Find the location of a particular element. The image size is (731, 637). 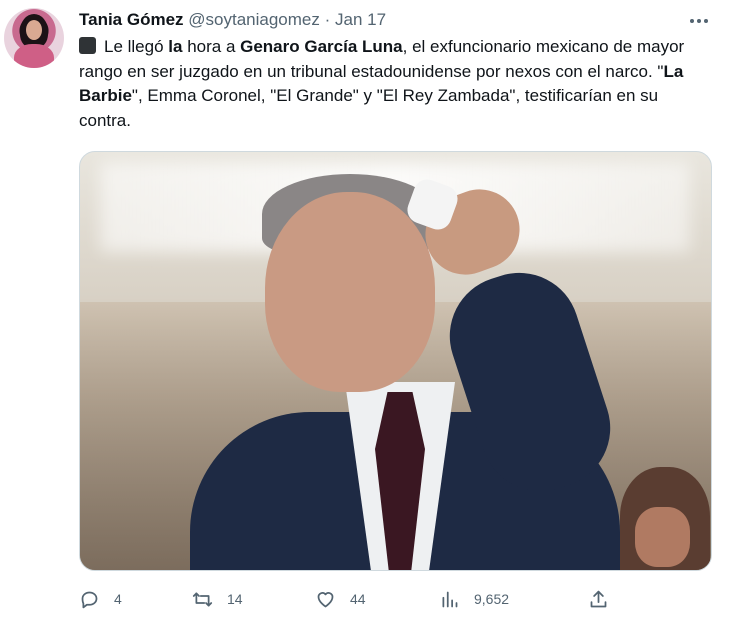

author-handle: @soytaniagomez is located at coordinates (254, 19).